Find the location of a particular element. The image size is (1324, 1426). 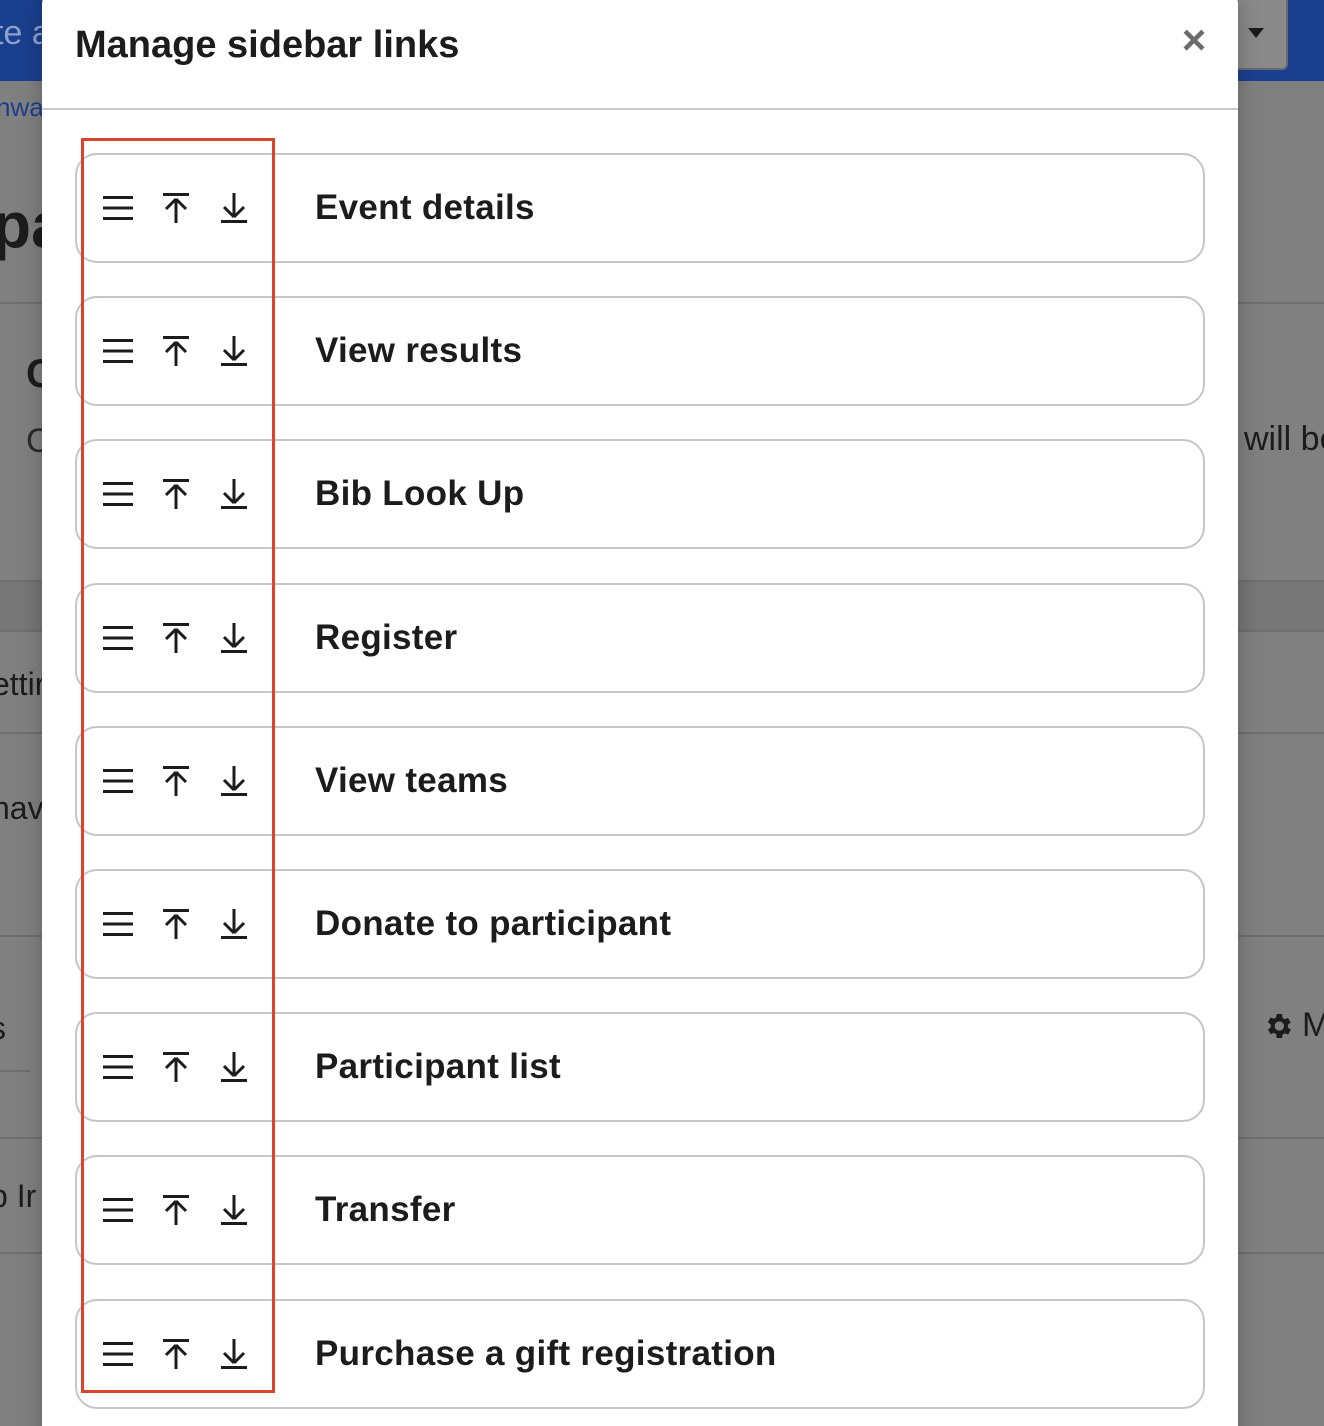

sidebar-link-label: Participant list is located at coordinates (438, 1066).